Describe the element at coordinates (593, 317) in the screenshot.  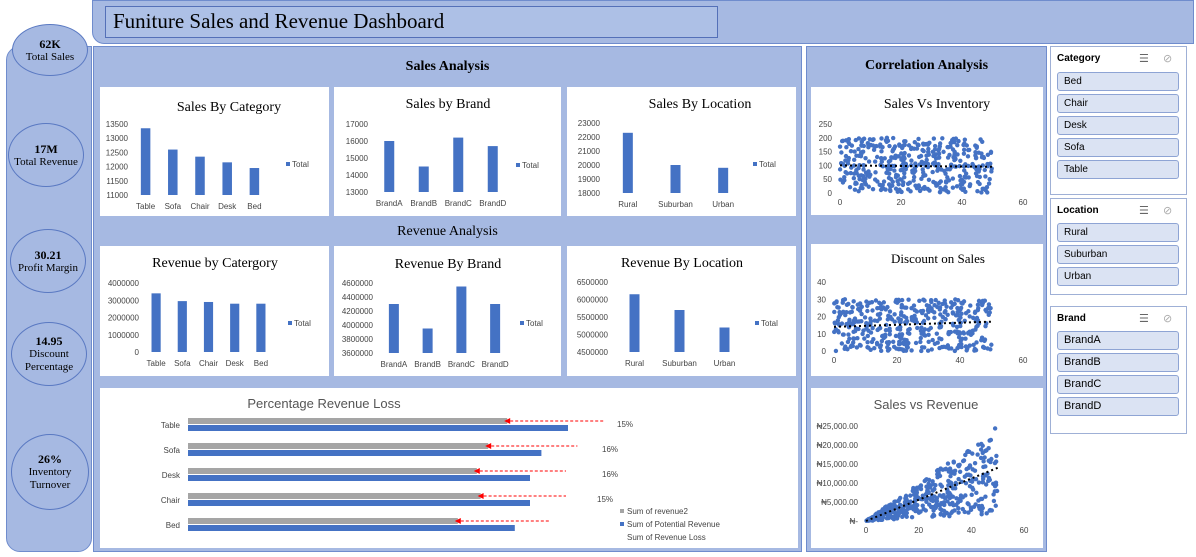
I see `y-tick-label: 5500000` at that location.